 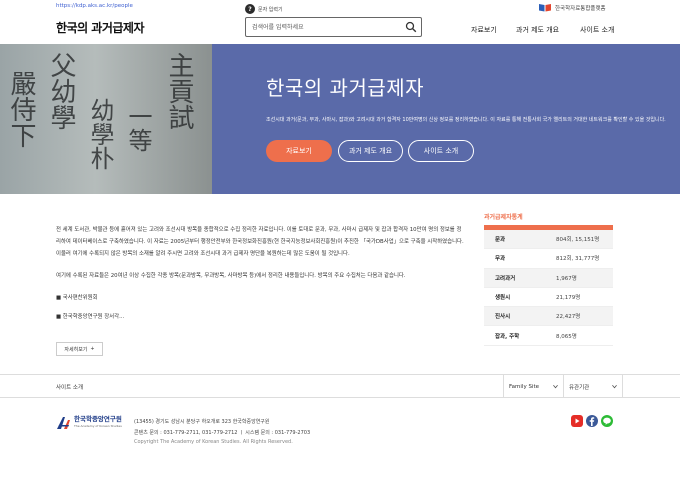 What do you see at coordinates (250, 9) in the screenshot?
I see `help-icon: ?` at bounding box center [250, 9].